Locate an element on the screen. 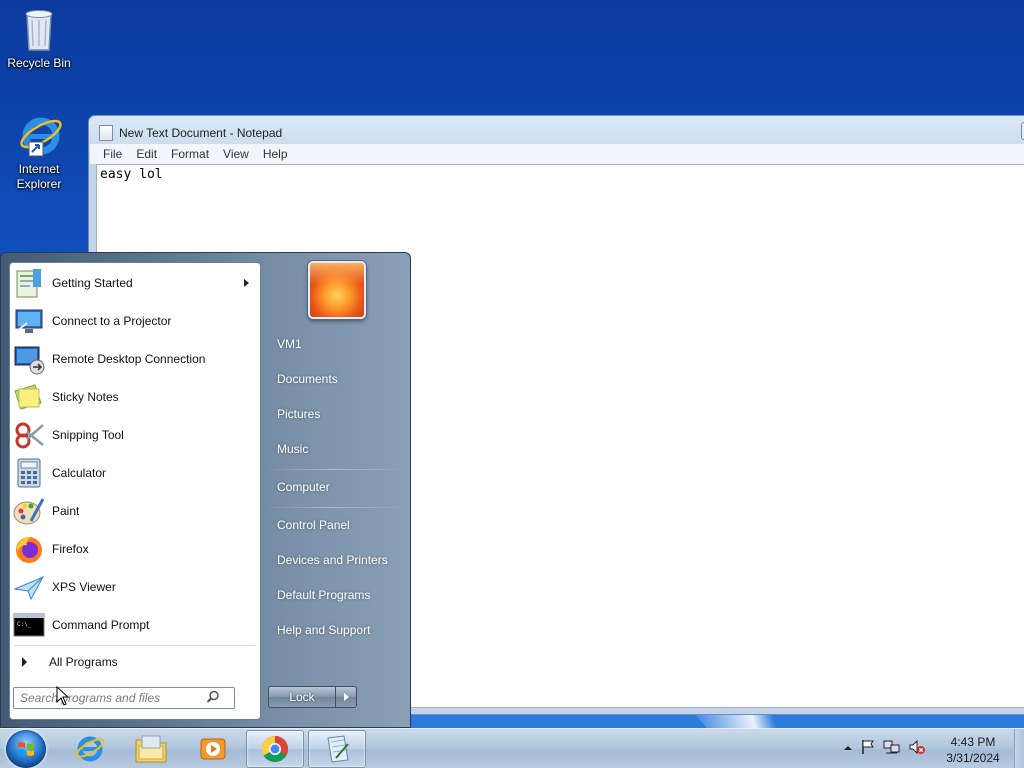 The height and width of the screenshot is (768, 1024). program-command-prompt: C:\_ Command Prompt is located at coordinates (136, 625).